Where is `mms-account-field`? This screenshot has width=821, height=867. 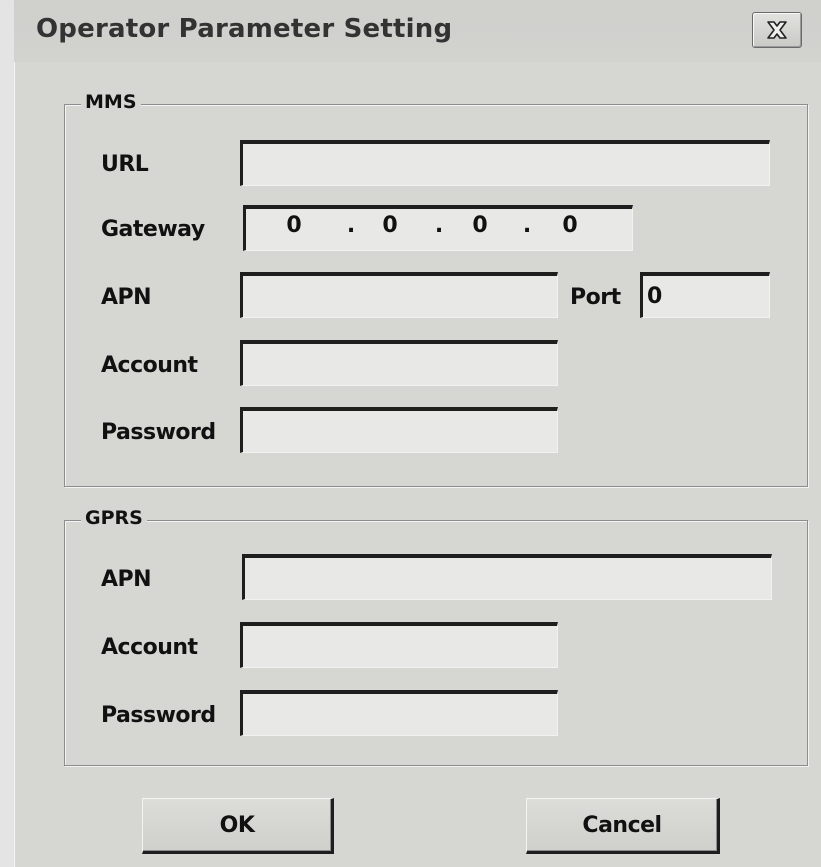
mms-account-field is located at coordinates (399, 363).